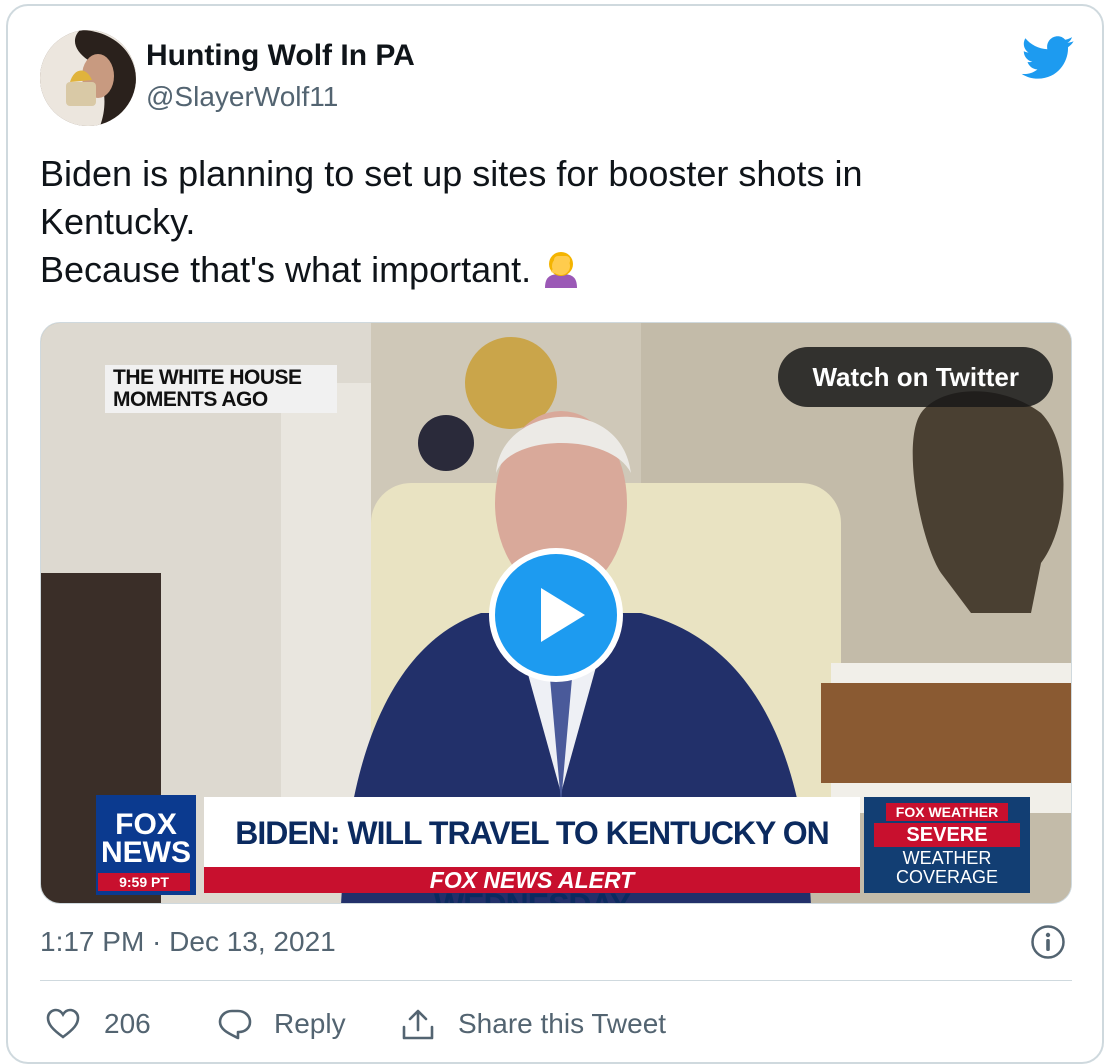 This screenshot has width=1114, height=1064. What do you see at coordinates (561, 268) in the screenshot?
I see `woman-facepalming-emoji` at bounding box center [561, 268].